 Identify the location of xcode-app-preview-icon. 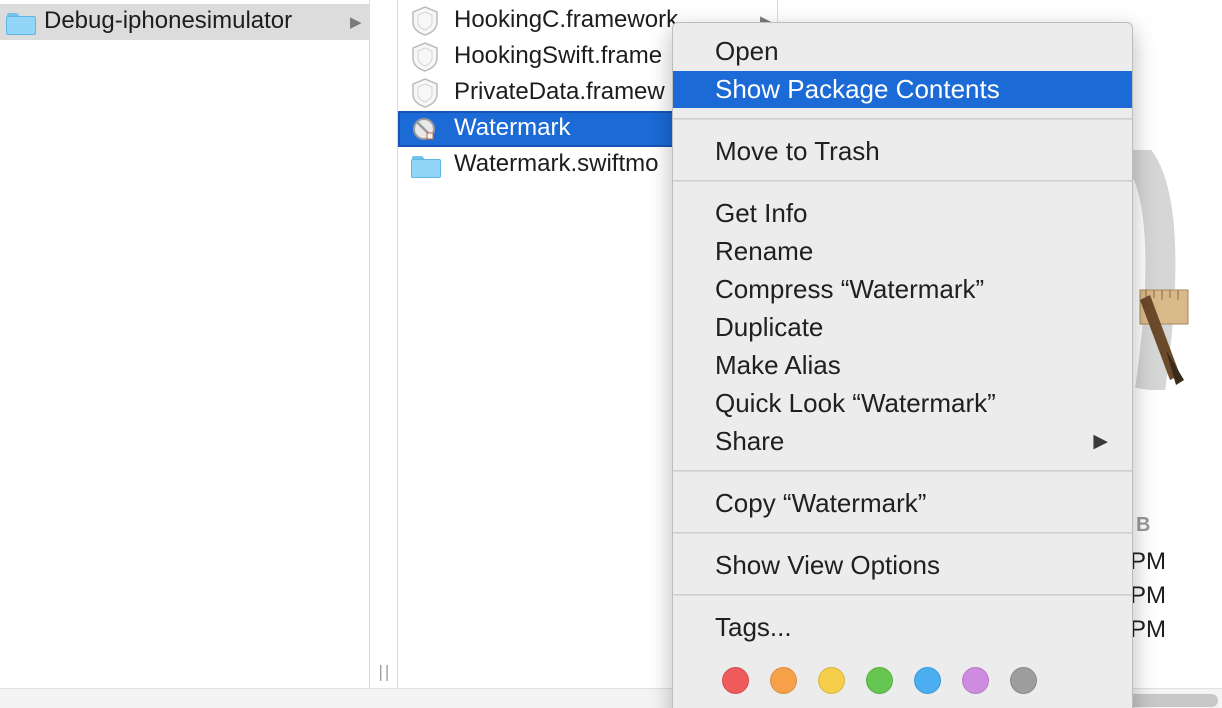
(1159, 270).